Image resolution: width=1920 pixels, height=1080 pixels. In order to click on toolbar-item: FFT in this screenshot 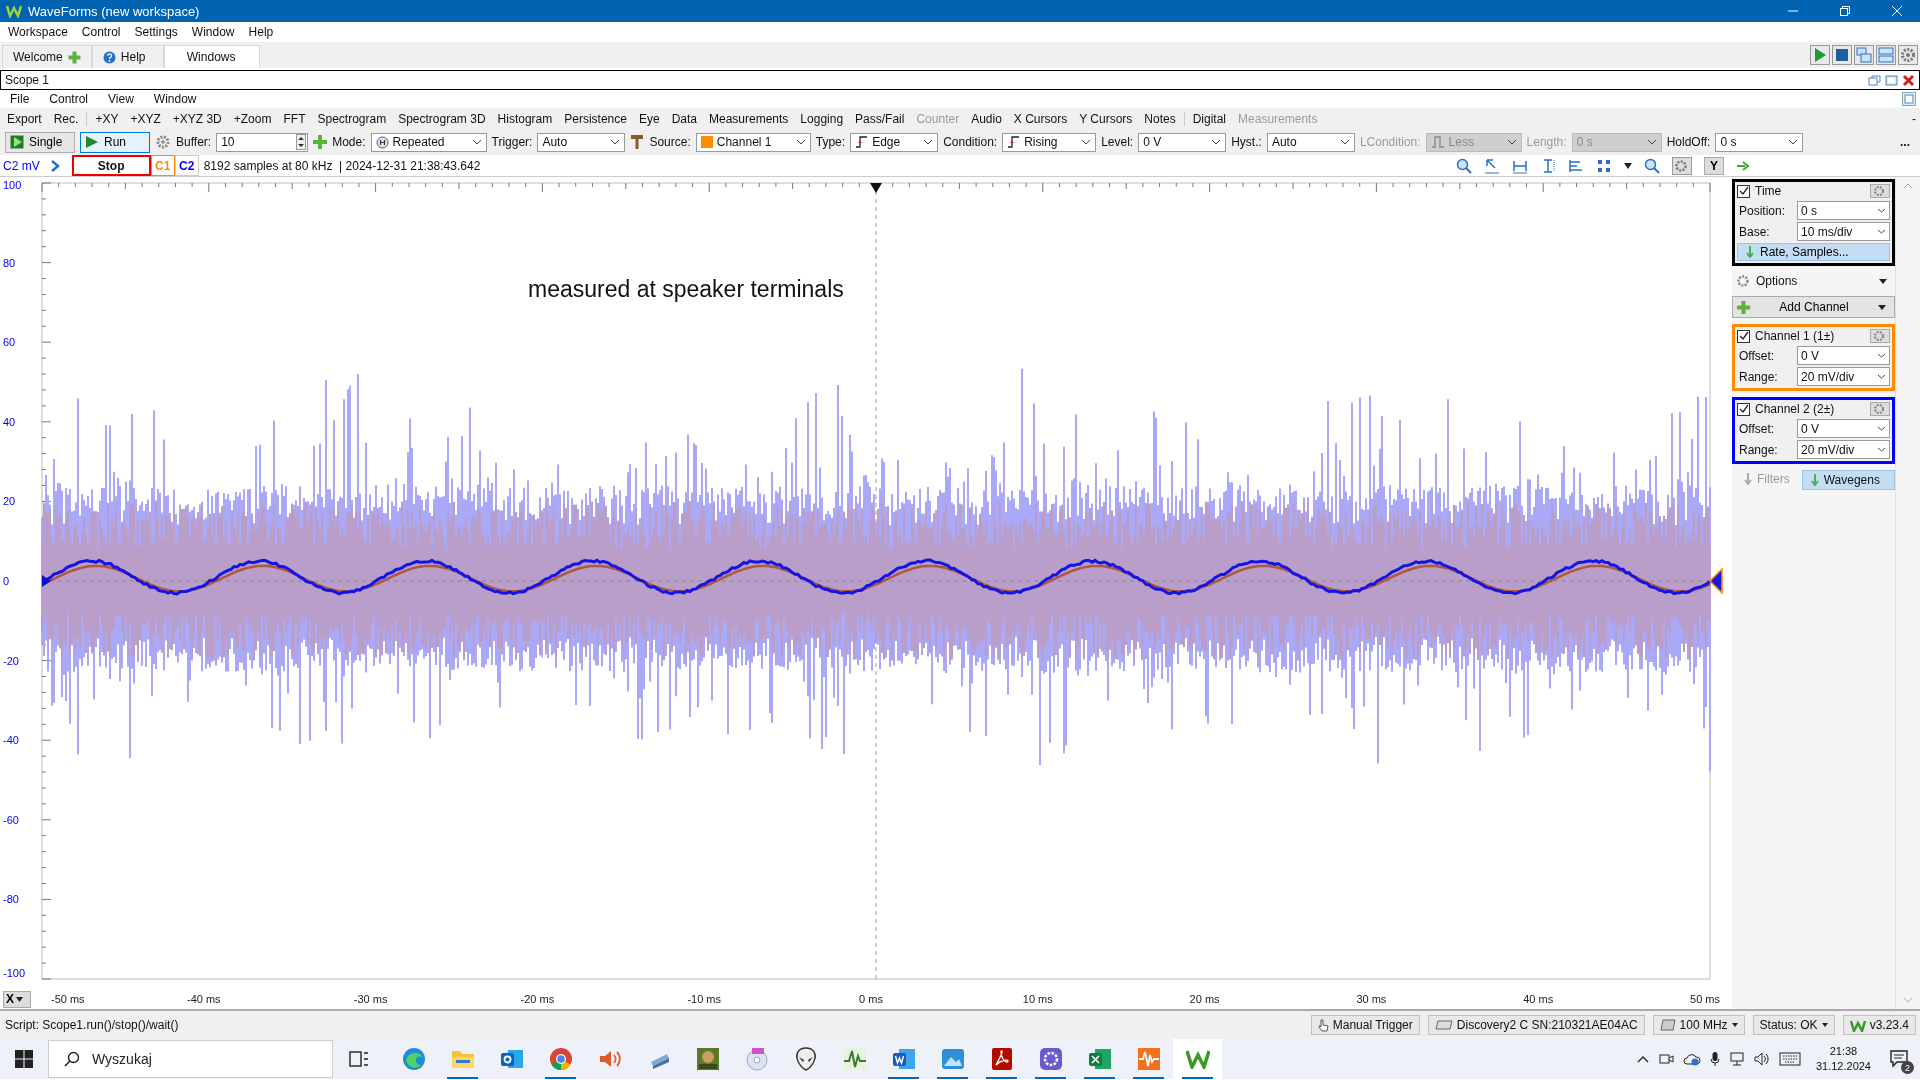, I will do `click(294, 118)`.